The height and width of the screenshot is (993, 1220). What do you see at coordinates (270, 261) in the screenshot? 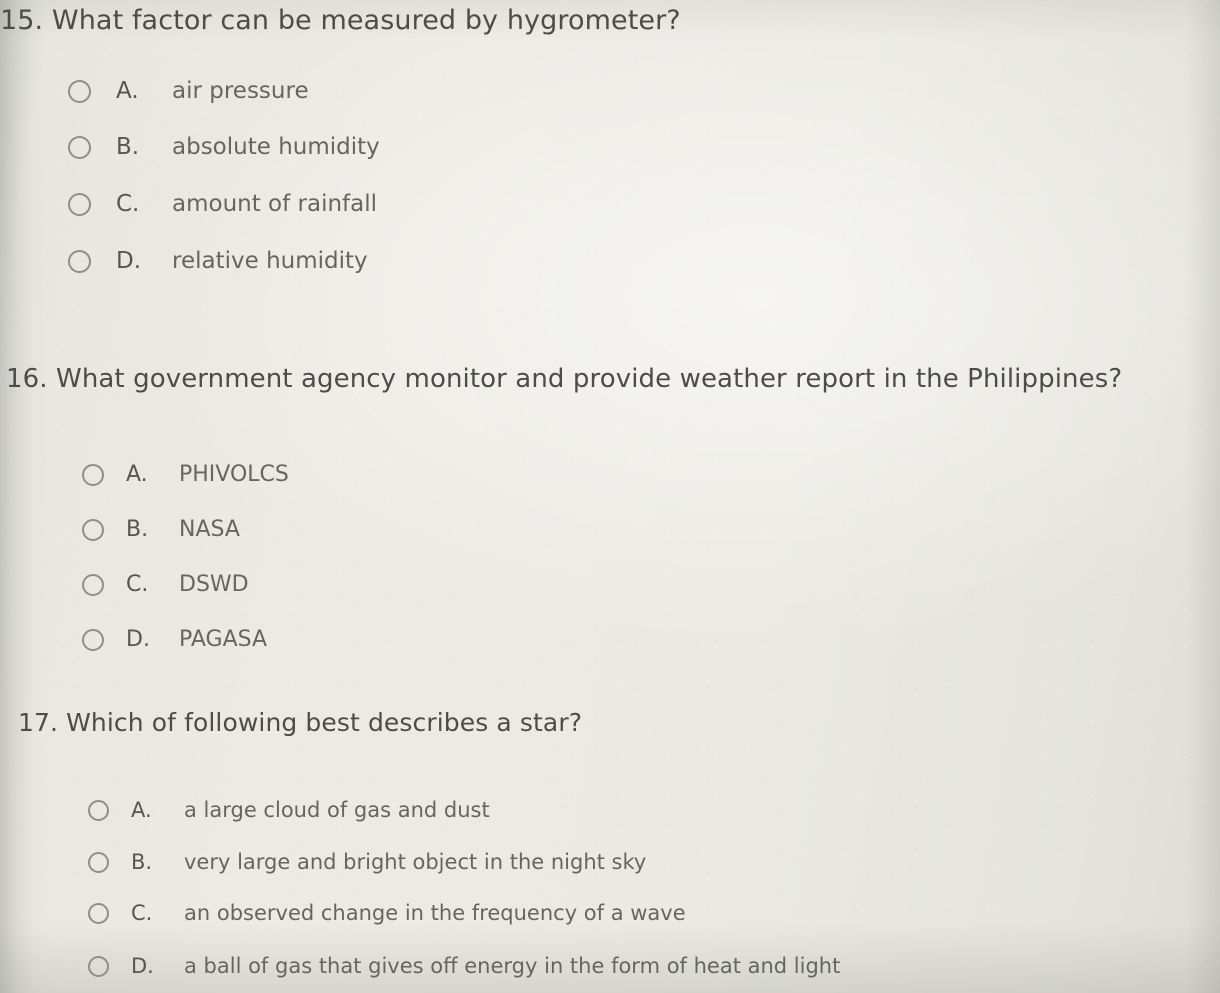
I see `option-text: relative humidity` at bounding box center [270, 261].